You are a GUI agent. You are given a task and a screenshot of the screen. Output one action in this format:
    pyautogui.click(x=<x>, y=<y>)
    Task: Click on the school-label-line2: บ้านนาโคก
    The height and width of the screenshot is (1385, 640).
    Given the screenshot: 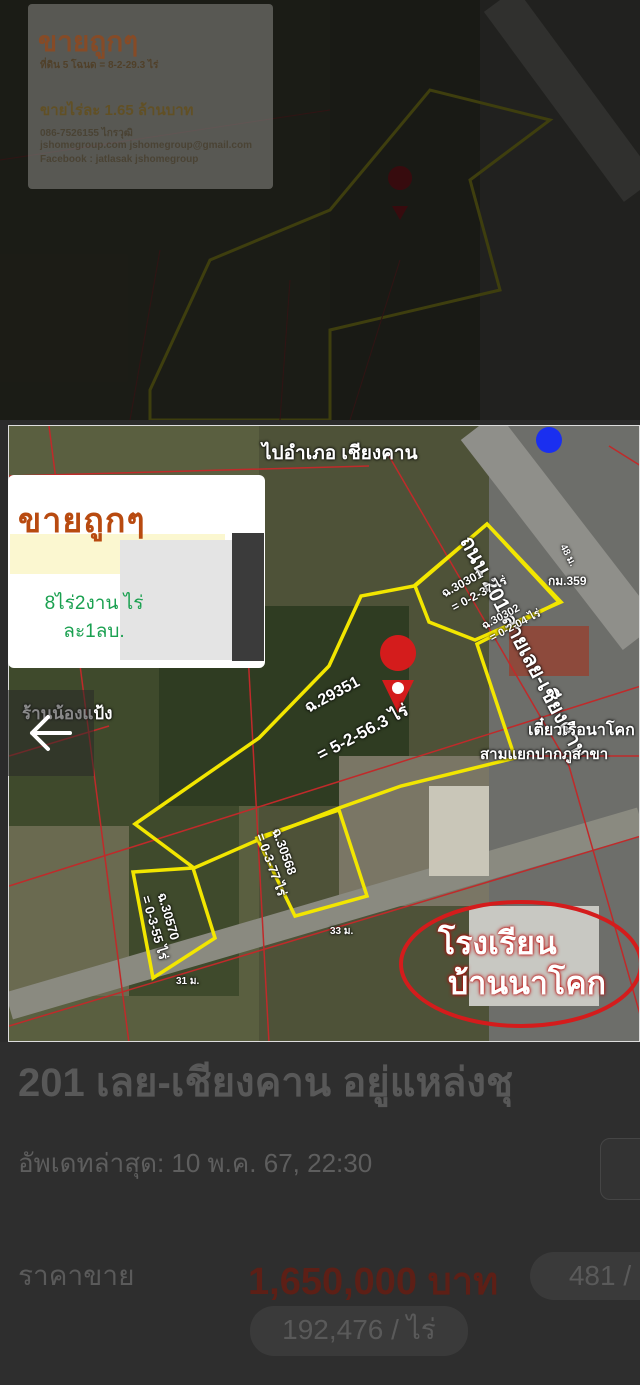 What is the action you would take?
    pyautogui.click(x=527, y=983)
    